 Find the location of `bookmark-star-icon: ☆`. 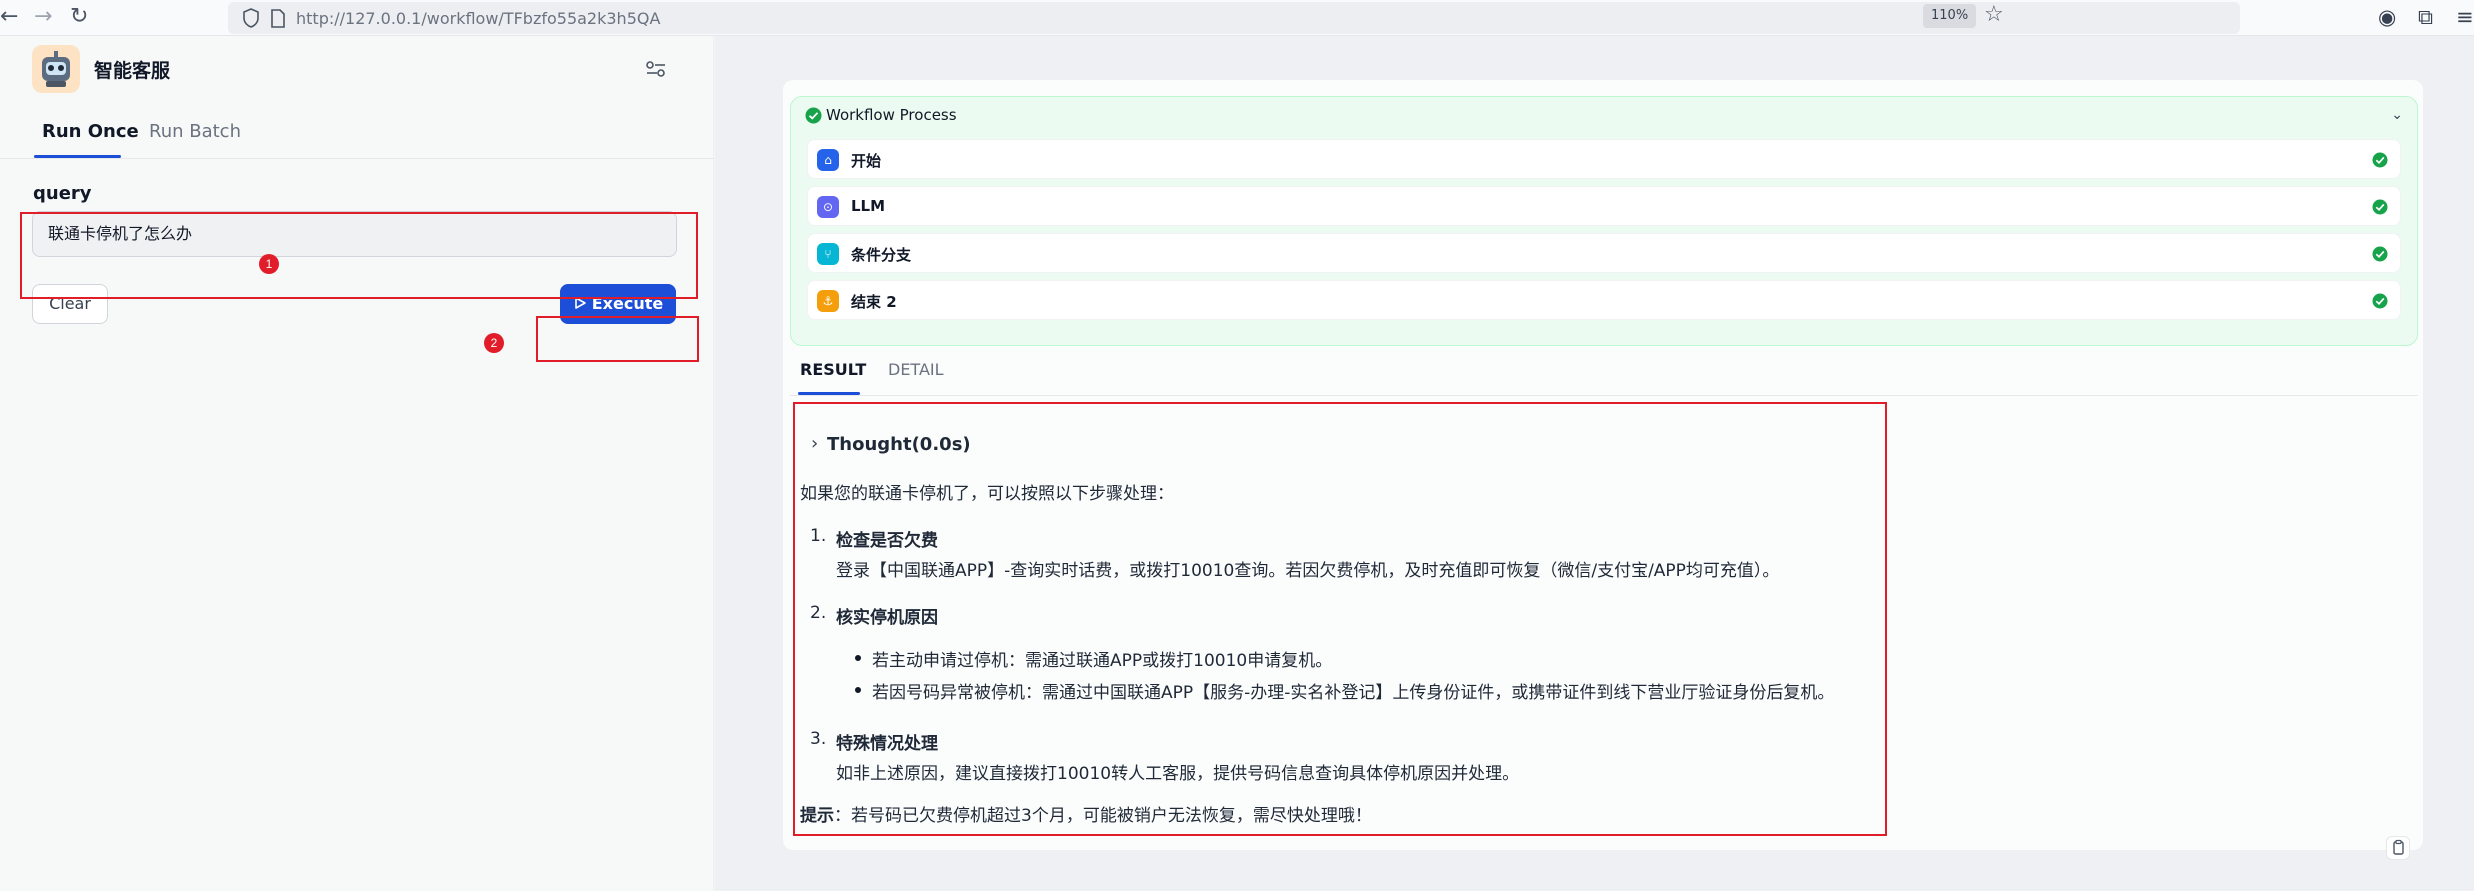

bookmark-star-icon: ☆ is located at coordinates (1994, 14).